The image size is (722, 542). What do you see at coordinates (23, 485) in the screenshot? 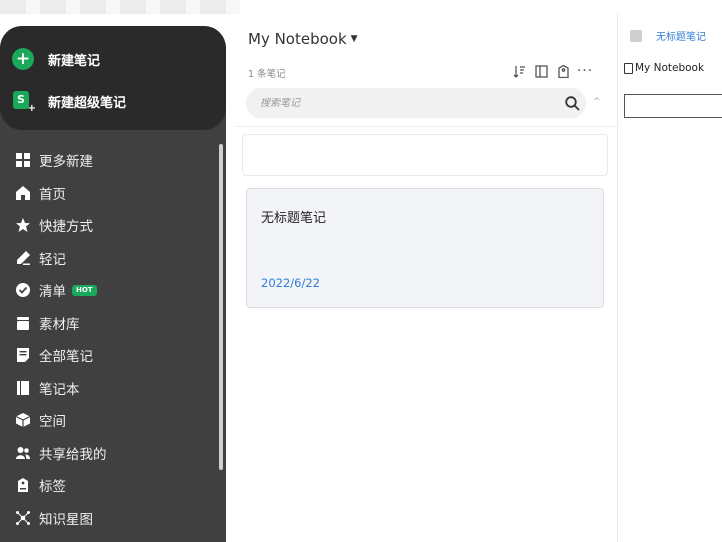
I see `tag-icon` at bounding box center [23, 485].